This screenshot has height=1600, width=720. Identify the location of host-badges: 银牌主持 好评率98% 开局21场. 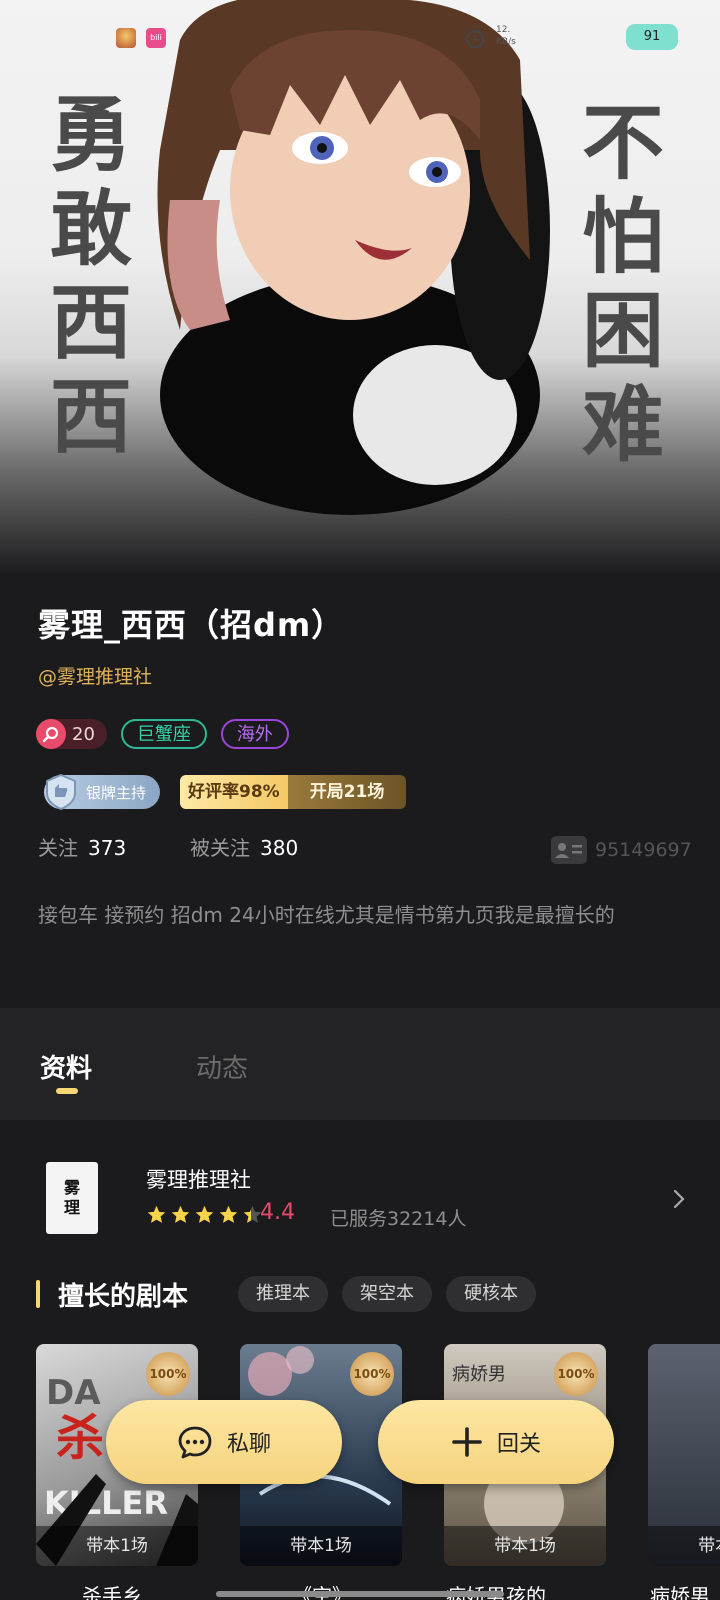
(225, 792).